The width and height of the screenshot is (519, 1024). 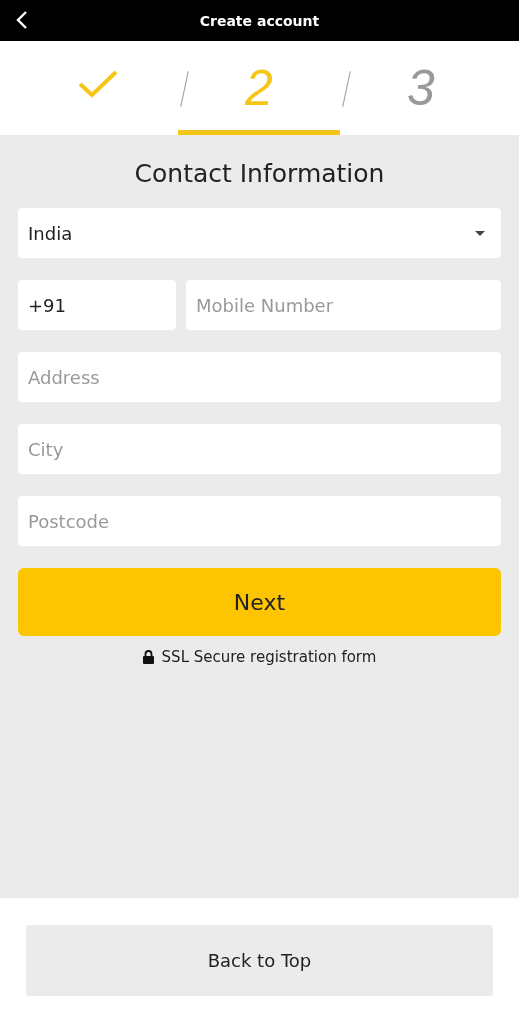 What do you see at coordinates (259, 521) in the screenshot?
I see `text-field: Postcode` at bounding box center [259, 521].